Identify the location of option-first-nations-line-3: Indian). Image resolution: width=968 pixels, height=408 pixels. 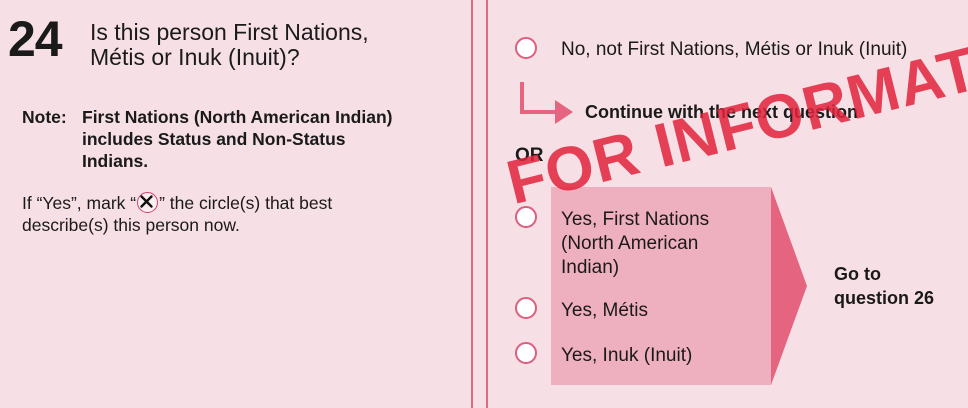
(590, 267).